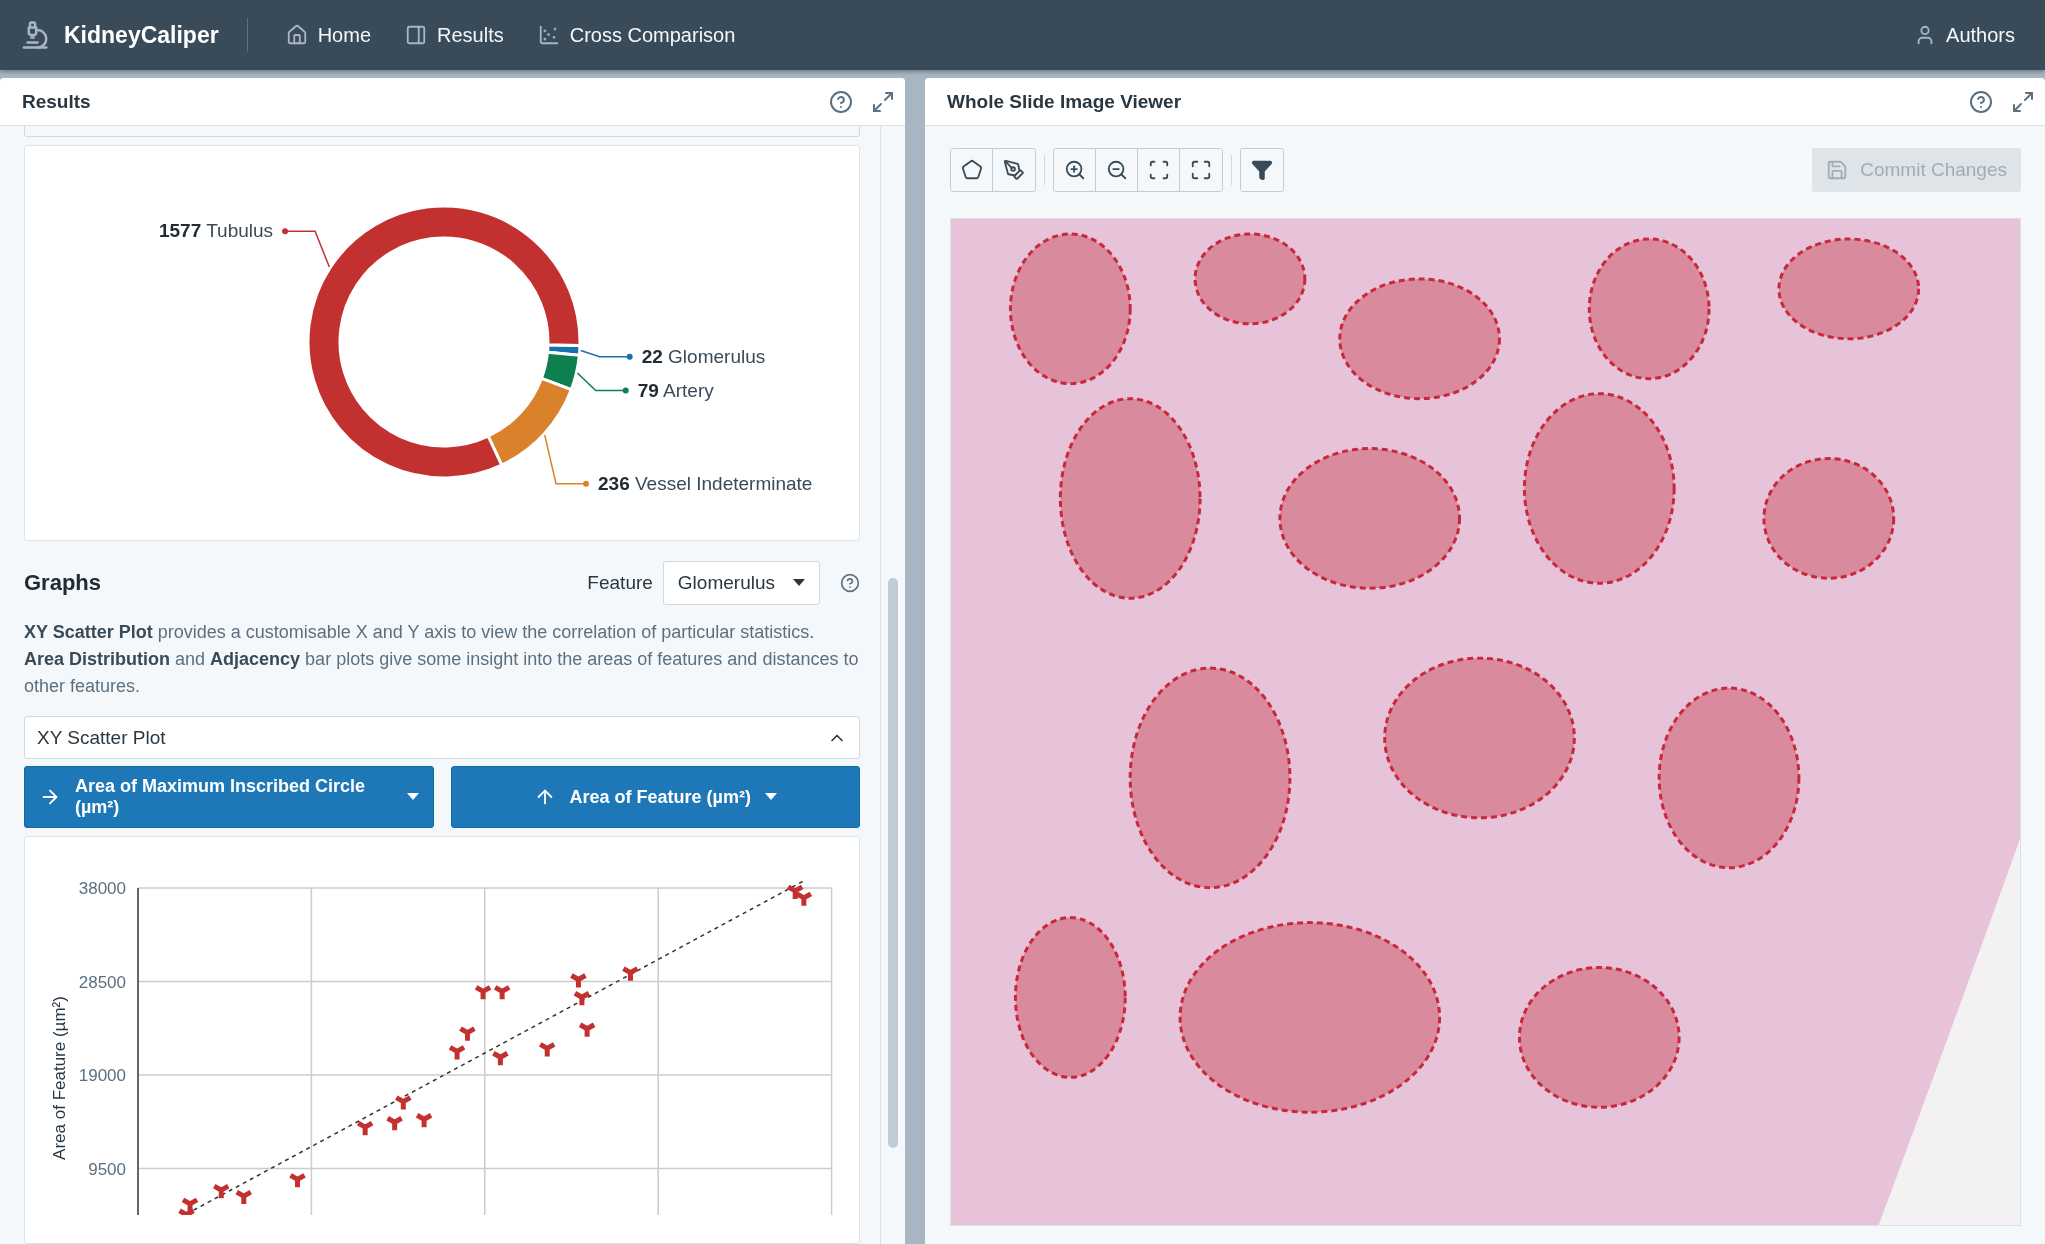 The width and height of the screenshot is (2045, 1244). I want to click on nav-link: Cross Comparison, so click(636, 35).